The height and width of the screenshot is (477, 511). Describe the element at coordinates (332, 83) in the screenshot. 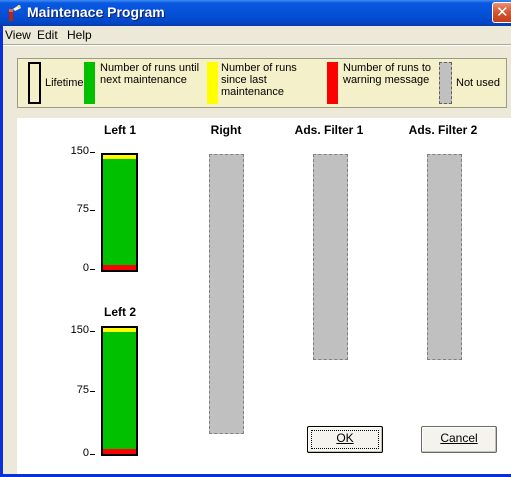

I see `legend-to-warning-swatch` at that location.